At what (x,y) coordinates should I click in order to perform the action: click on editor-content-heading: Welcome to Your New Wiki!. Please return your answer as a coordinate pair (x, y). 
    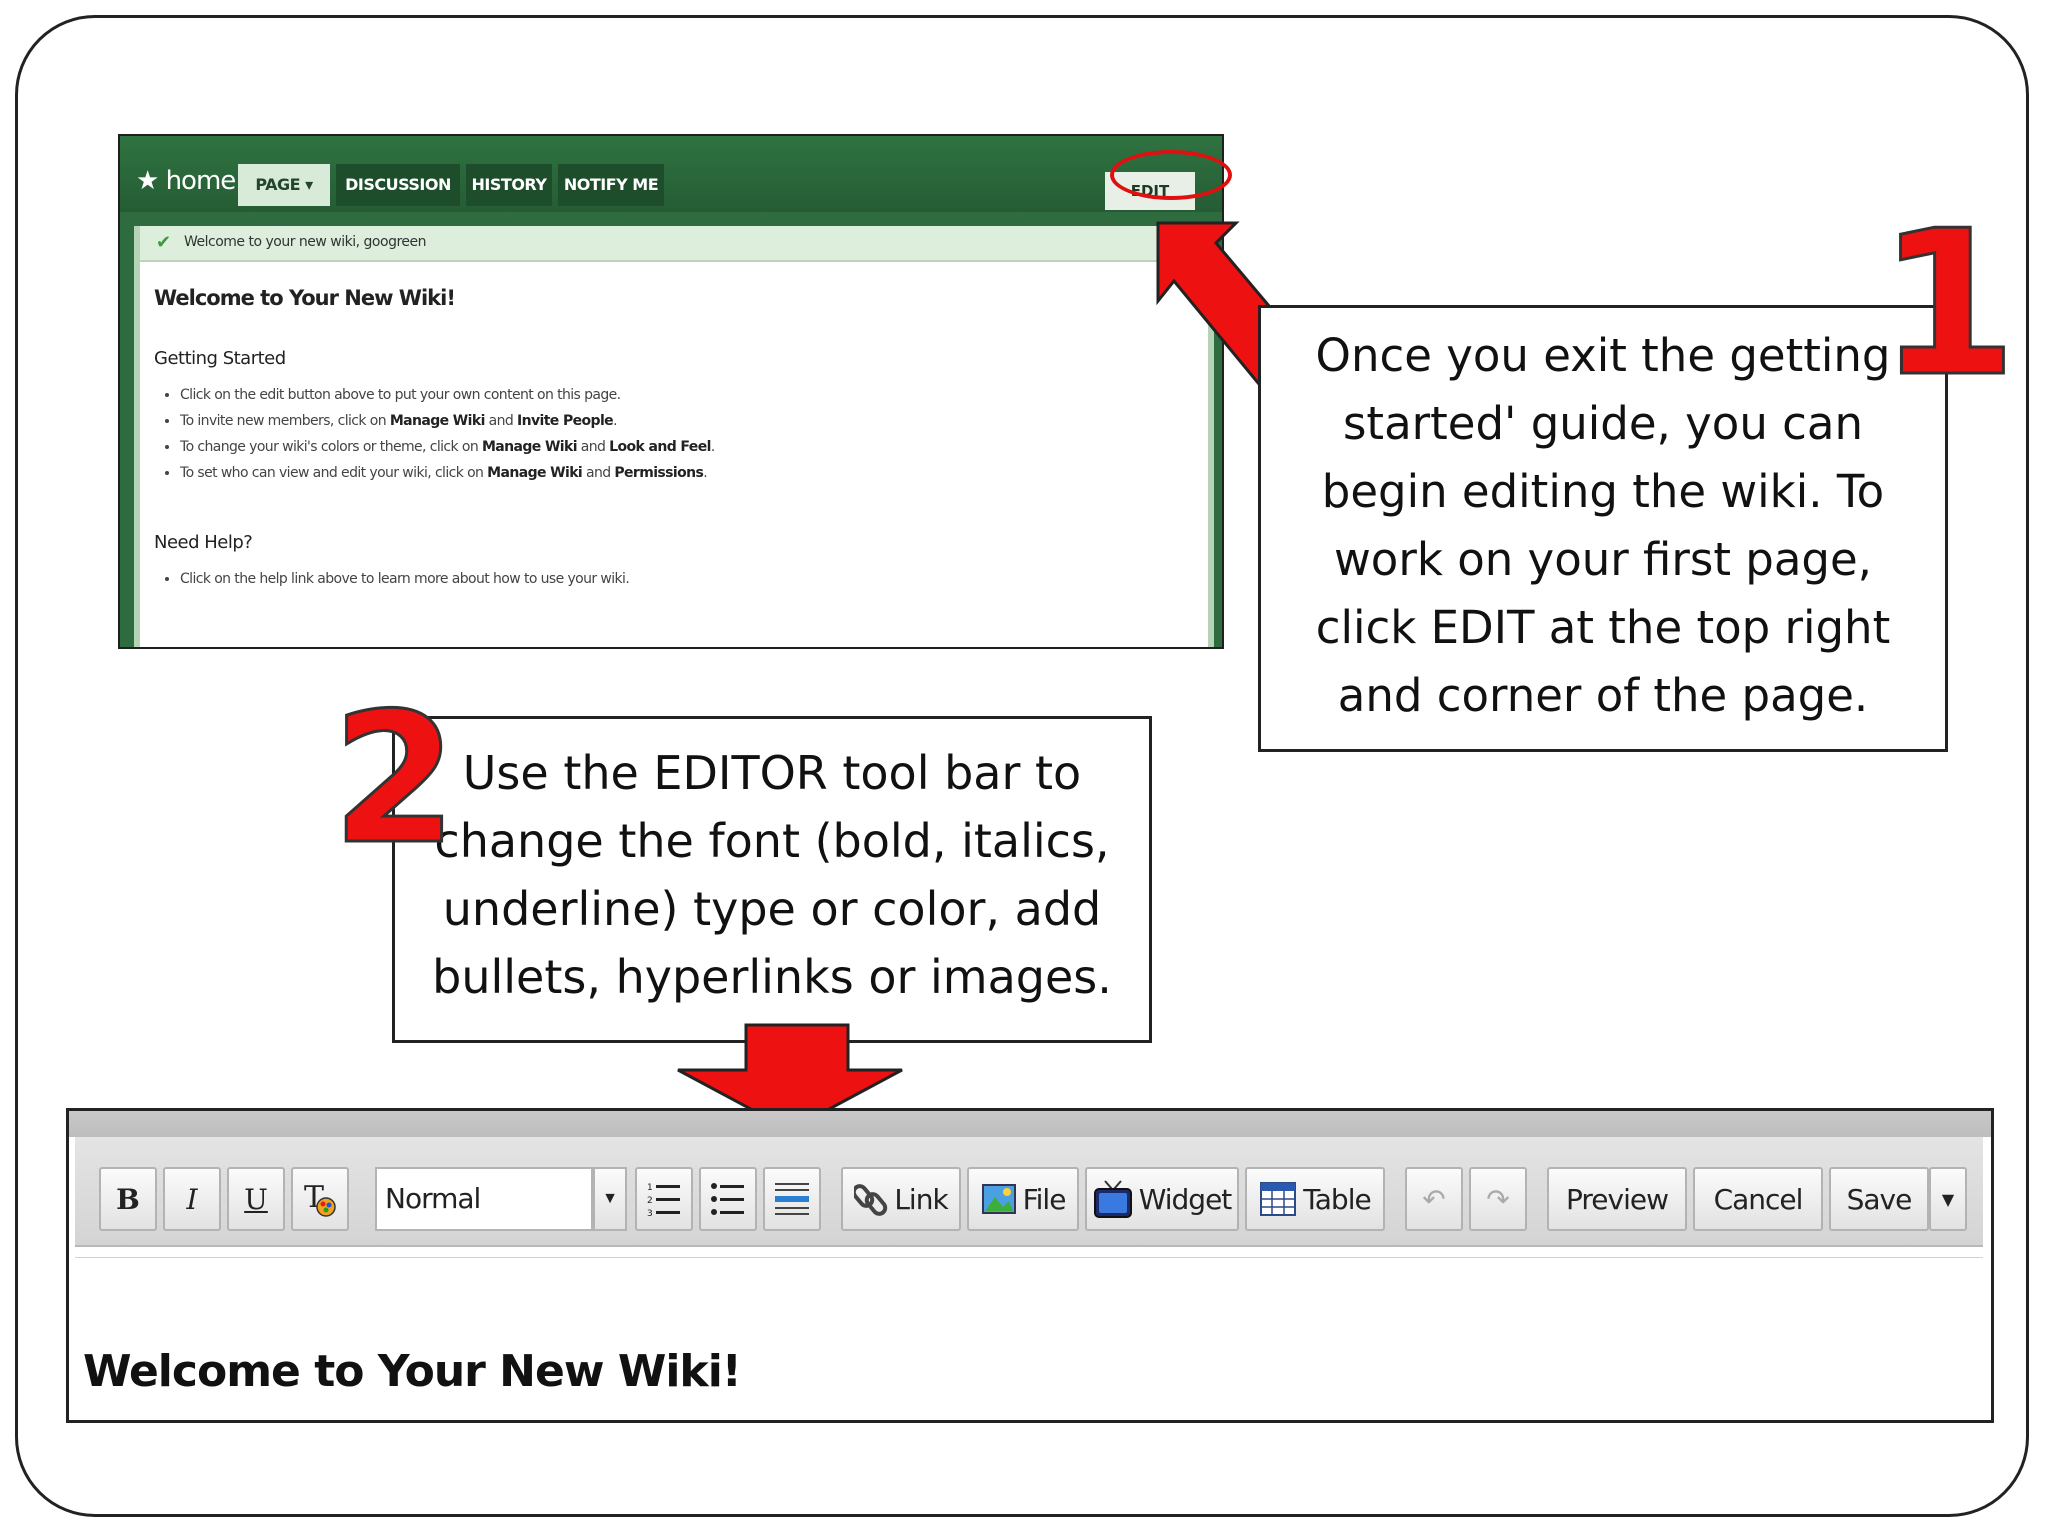
    Looking at the image, I should click on (412, 1371).